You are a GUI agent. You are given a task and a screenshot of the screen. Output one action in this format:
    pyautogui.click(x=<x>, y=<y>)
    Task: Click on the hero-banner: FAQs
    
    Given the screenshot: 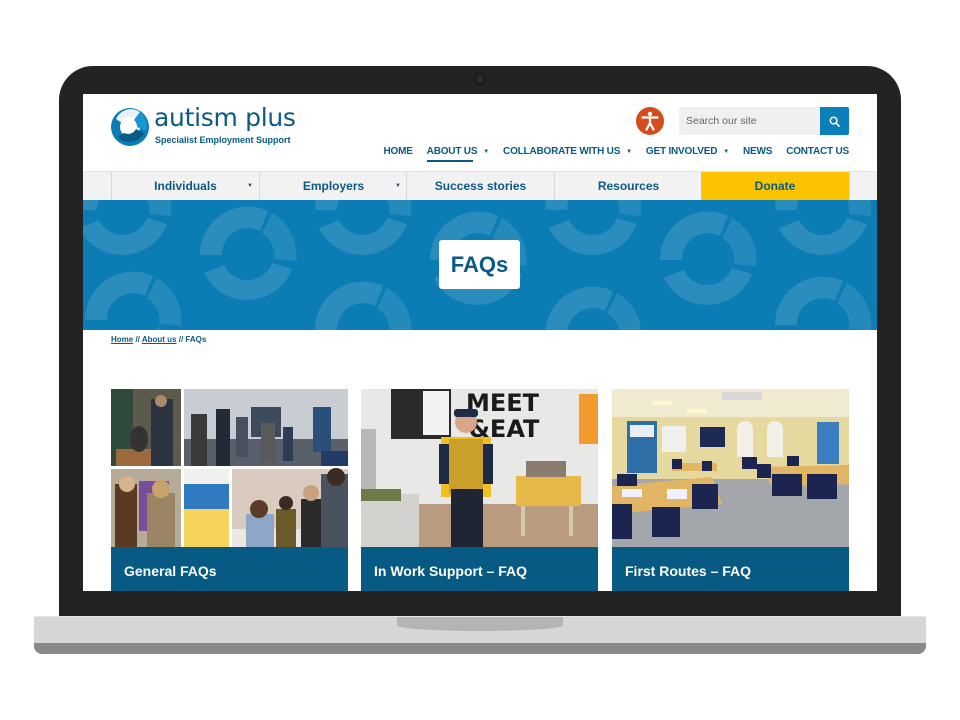 What is the action you would take?
    pyautogui.click(x=480, y=265)
    